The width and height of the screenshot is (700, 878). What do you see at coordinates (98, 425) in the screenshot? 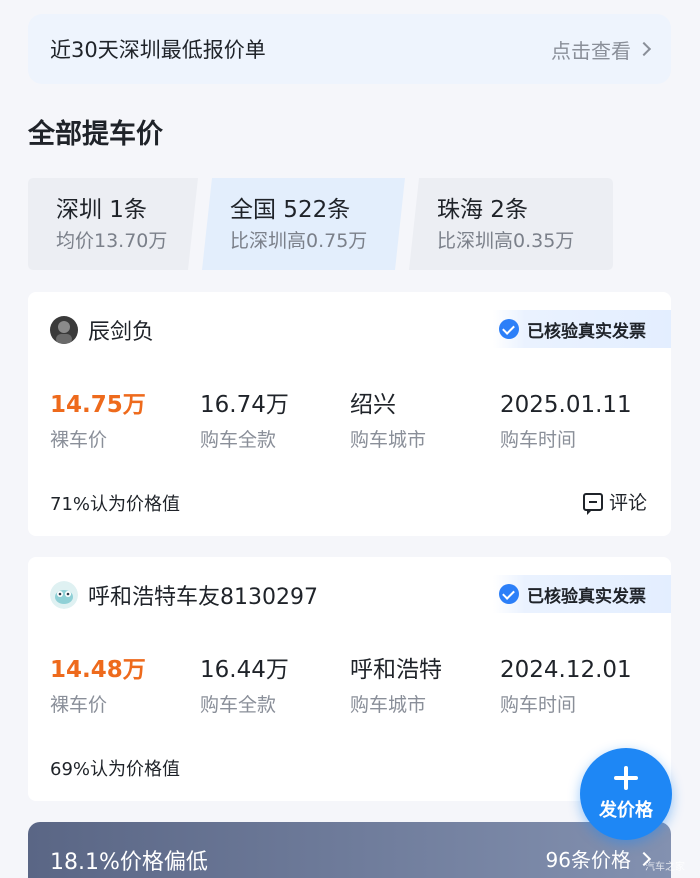
I see `stat-bare-price: 14.75万 裸车价` at bounding box center [98, 425].